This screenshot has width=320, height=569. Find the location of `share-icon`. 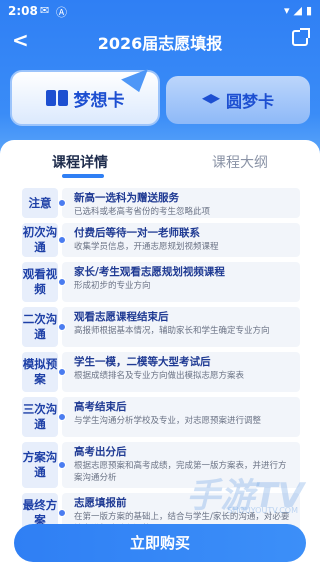

share-icon is located at coordinates (301, 37).